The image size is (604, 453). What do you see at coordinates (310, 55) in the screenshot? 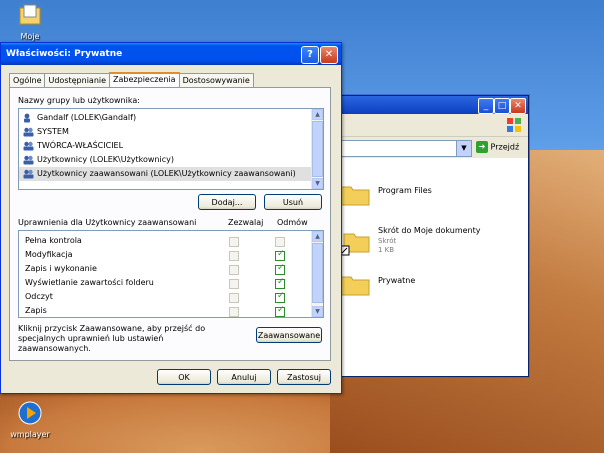
I see `help-button: ?` at bounding box center [310, 55].